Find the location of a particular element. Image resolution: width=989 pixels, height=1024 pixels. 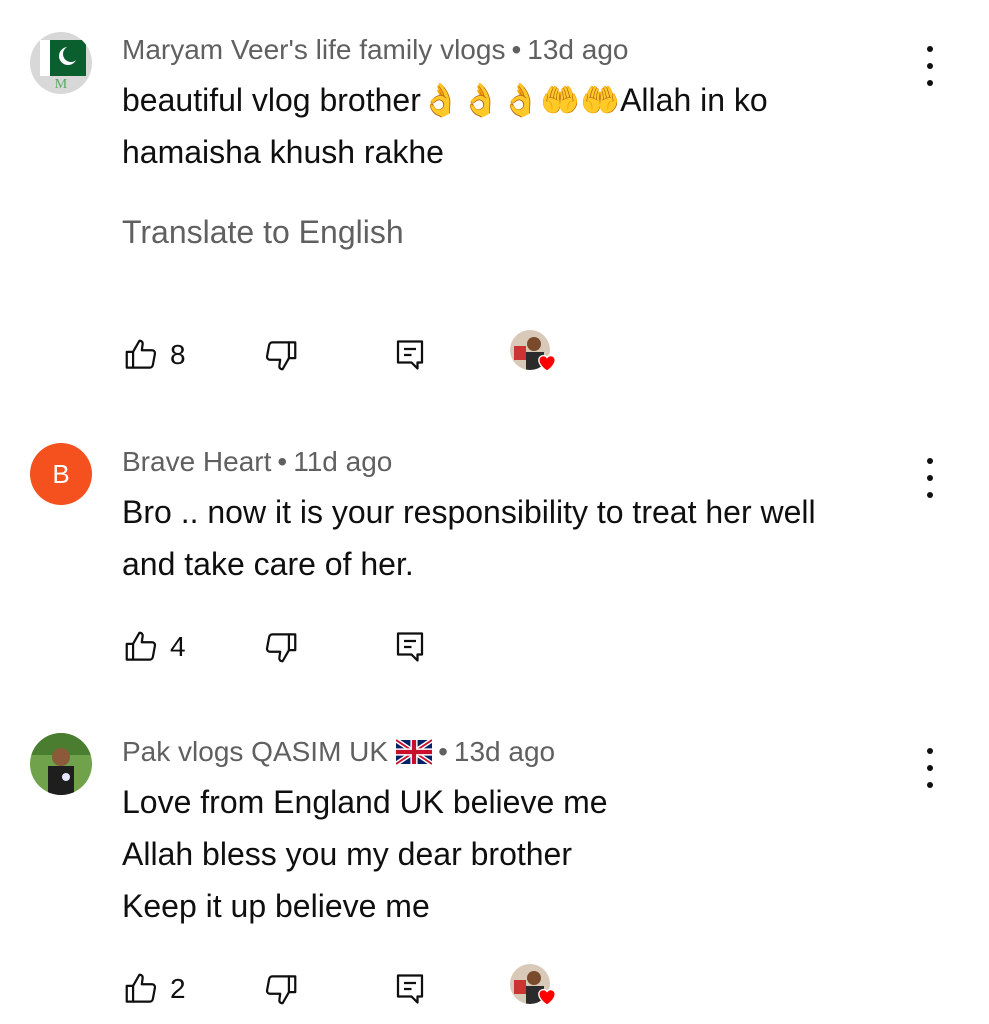

translate-button: Translate to English is located at coordinates (263, 232).